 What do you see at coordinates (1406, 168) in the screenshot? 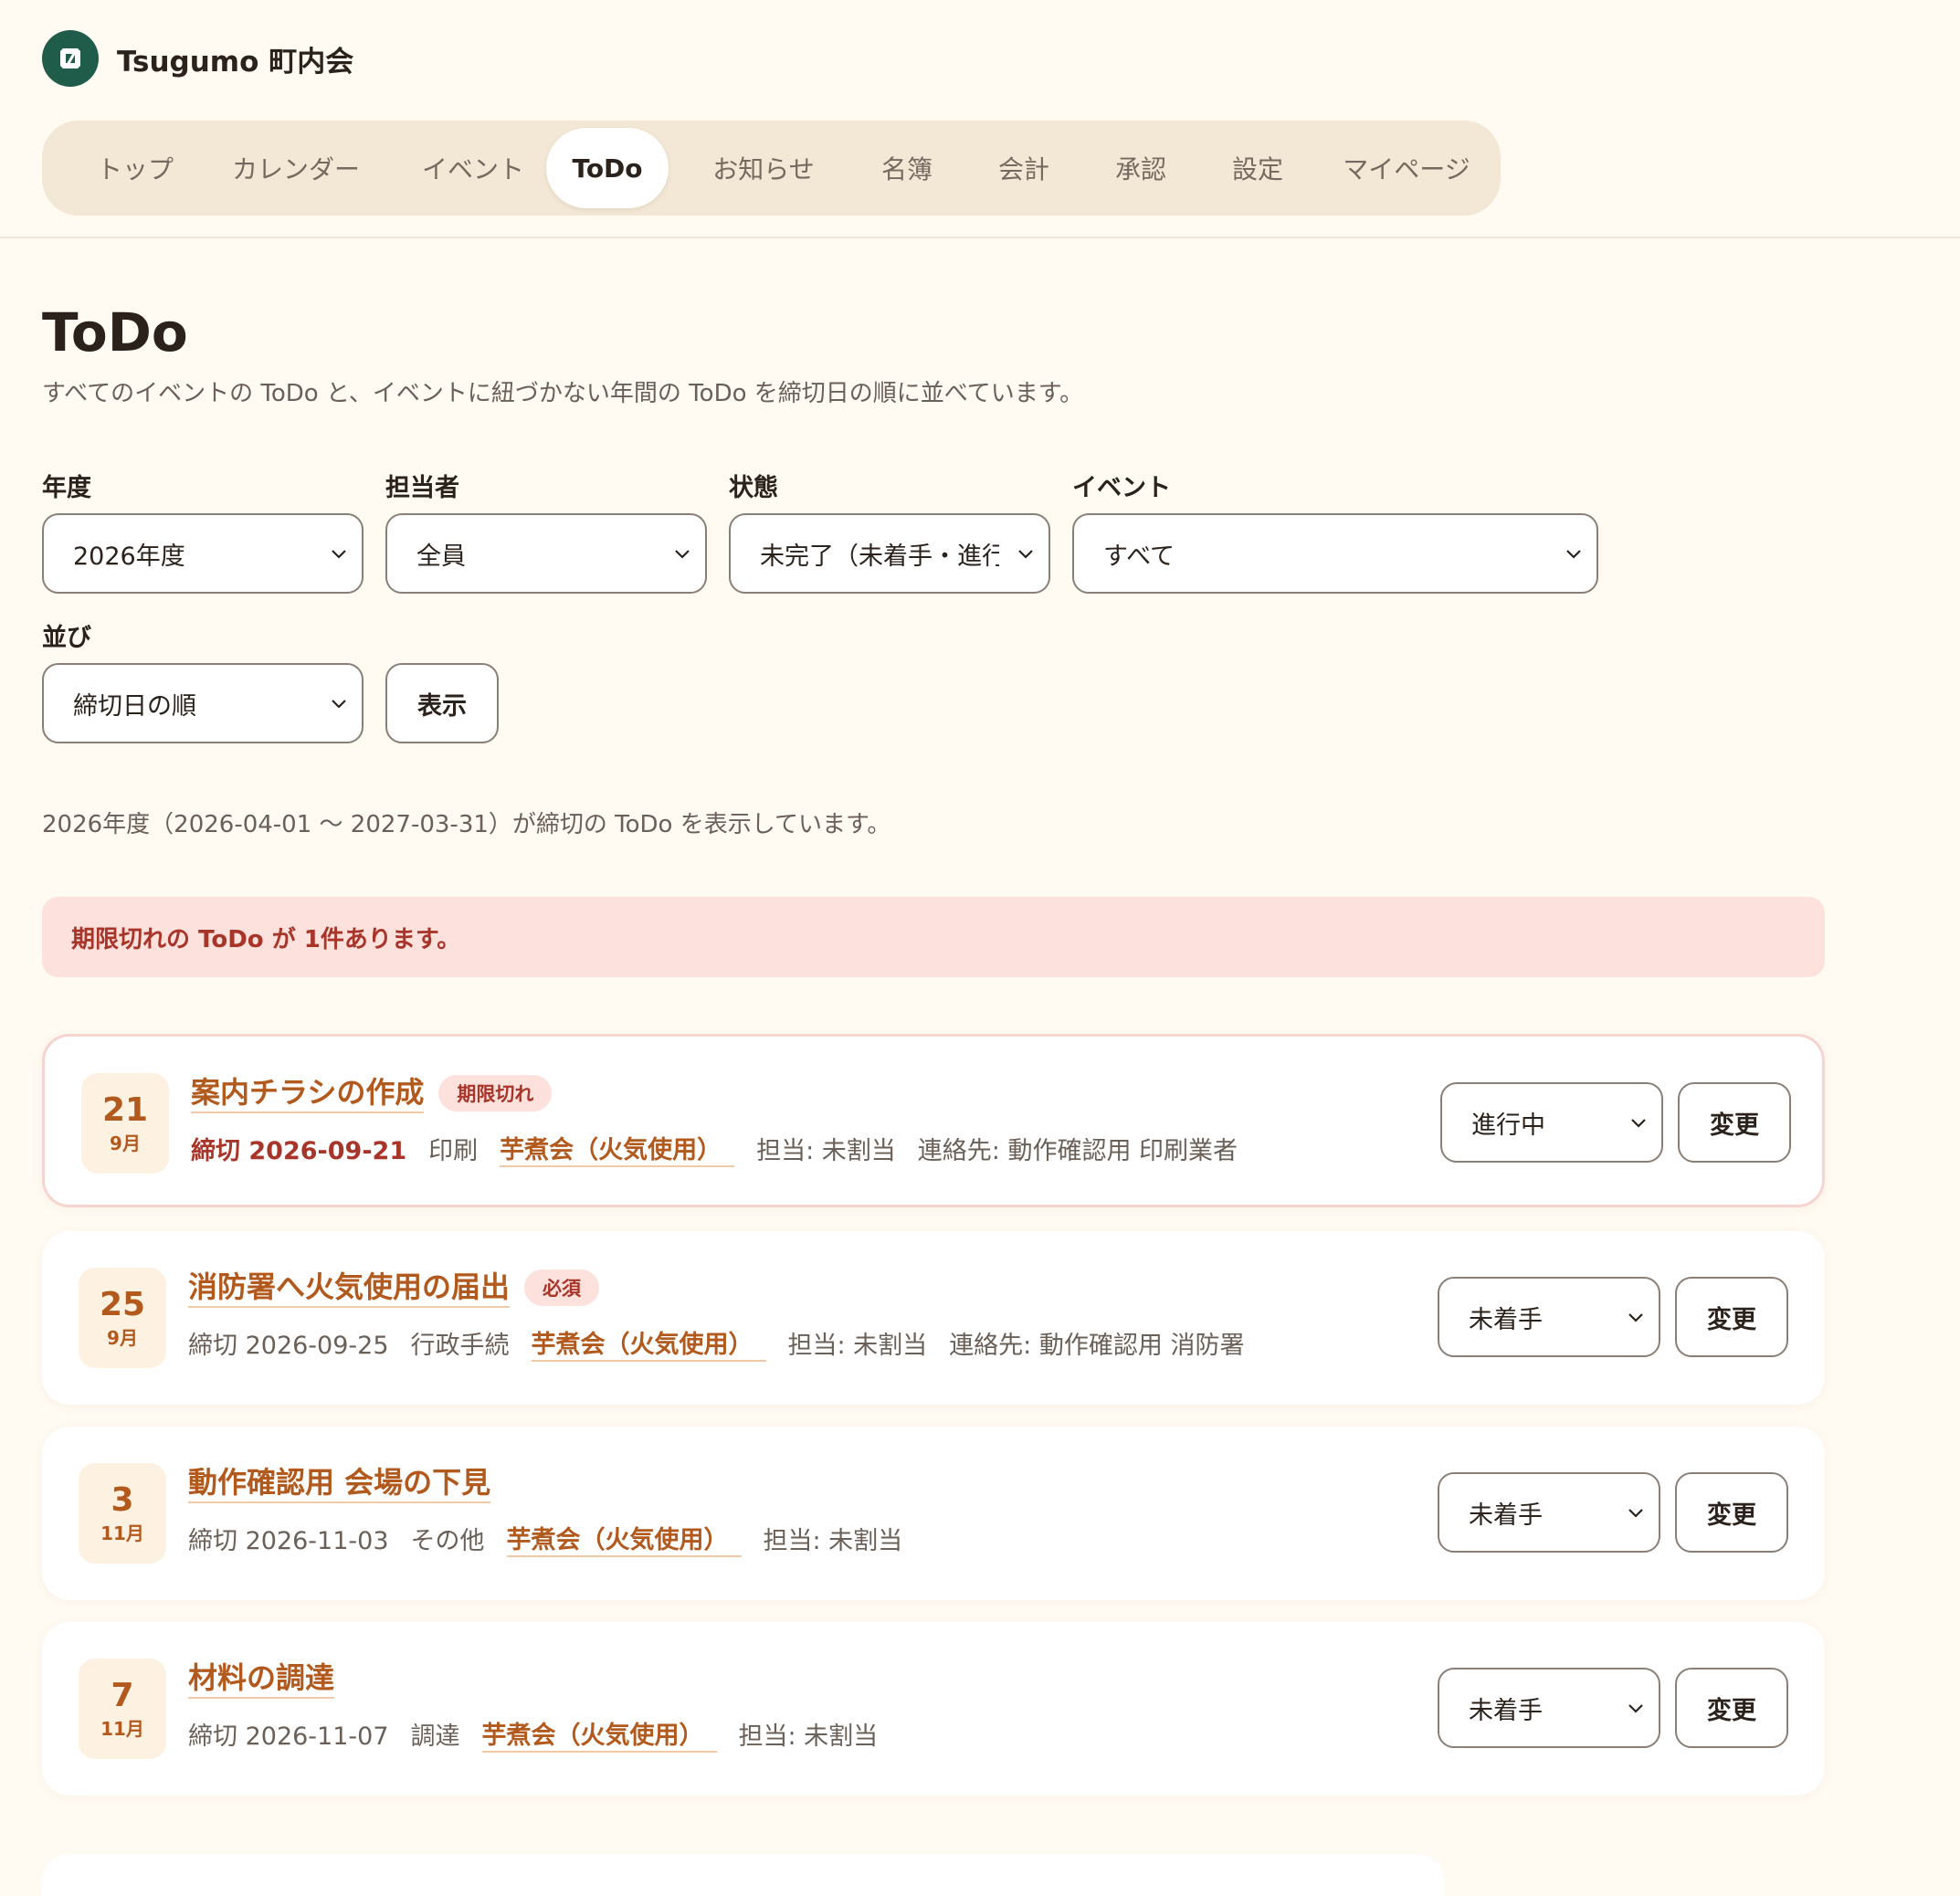
I see `nav-item-mypage: マイページ` at bounding box center [1406, 168].